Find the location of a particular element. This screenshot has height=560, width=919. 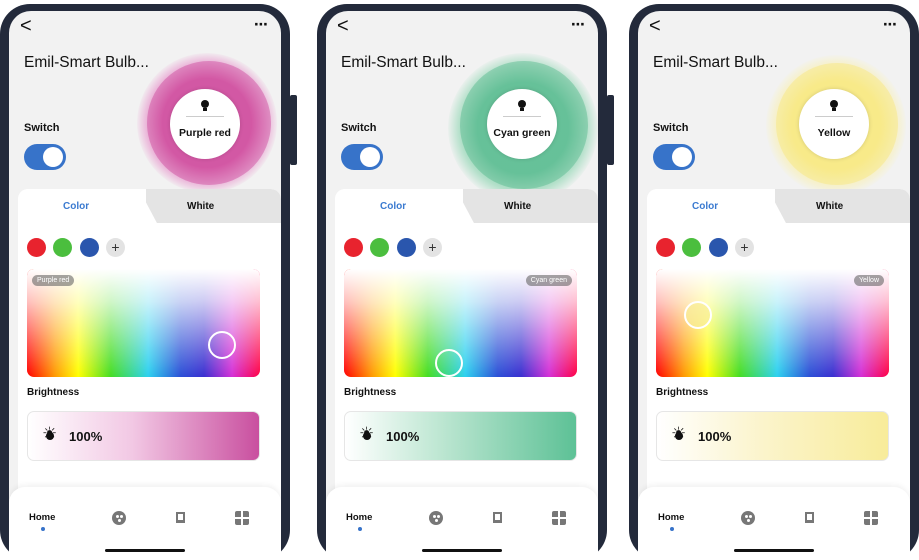

current-color-name: Cyan green is located at coordinates (522, 133).